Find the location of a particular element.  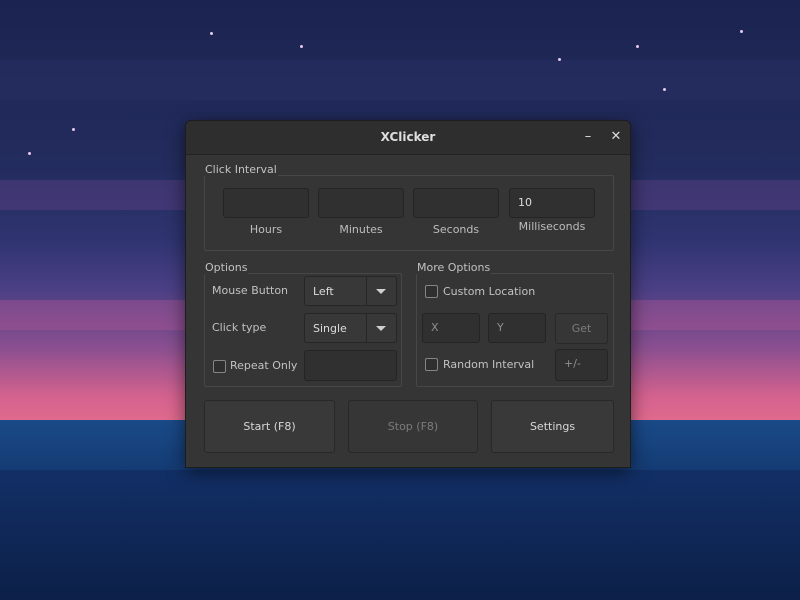

click-type-label: Click type is located at coordinates (239, 327).